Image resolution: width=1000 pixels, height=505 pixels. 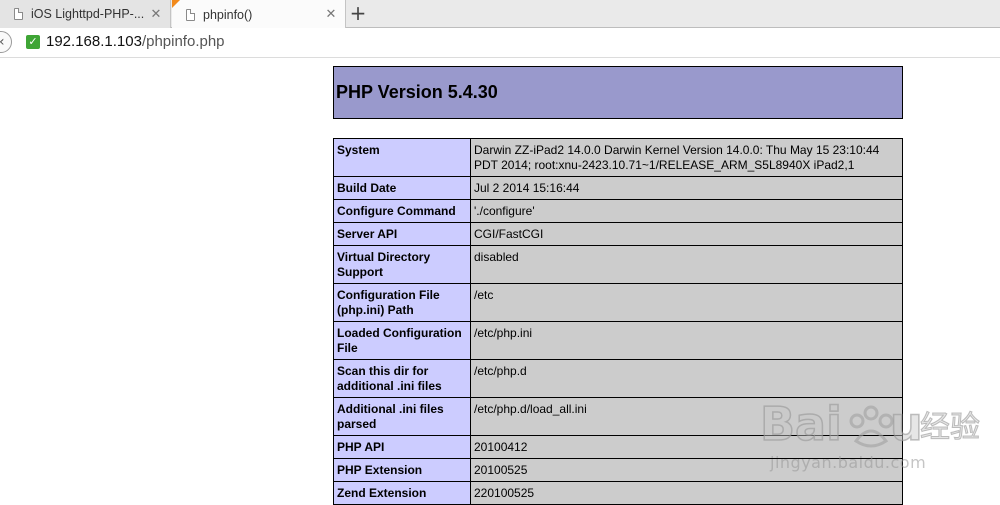 I want to click on svg-text: 经验, so click(x=950, y=427).